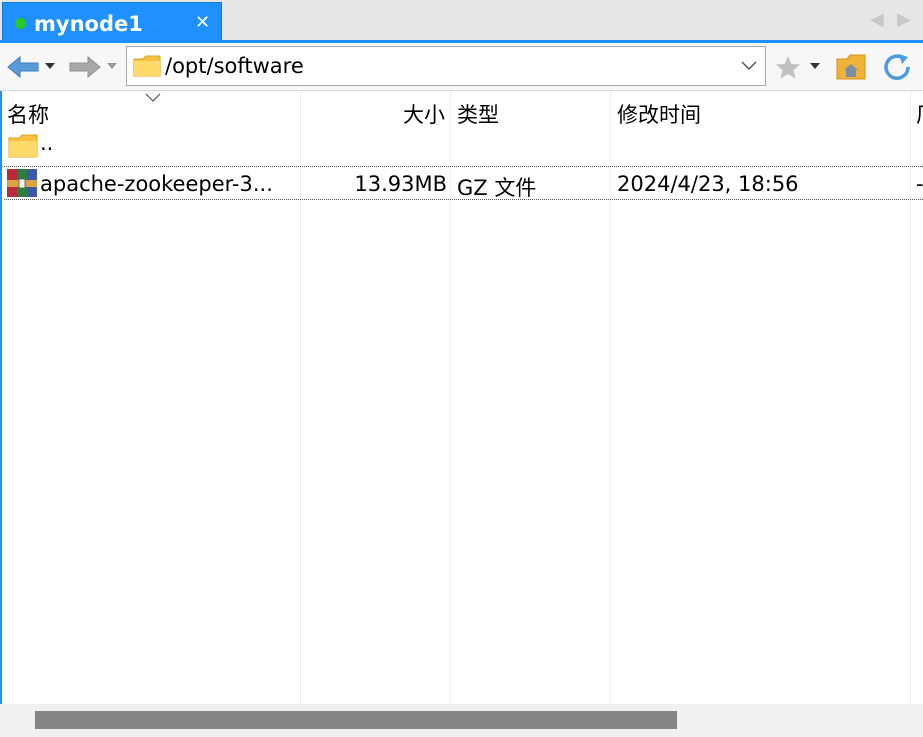  What do you see at coordinates (749, 65) in the screenshot?
I see `chevron-down-icon` at bounding box center [749, 65].